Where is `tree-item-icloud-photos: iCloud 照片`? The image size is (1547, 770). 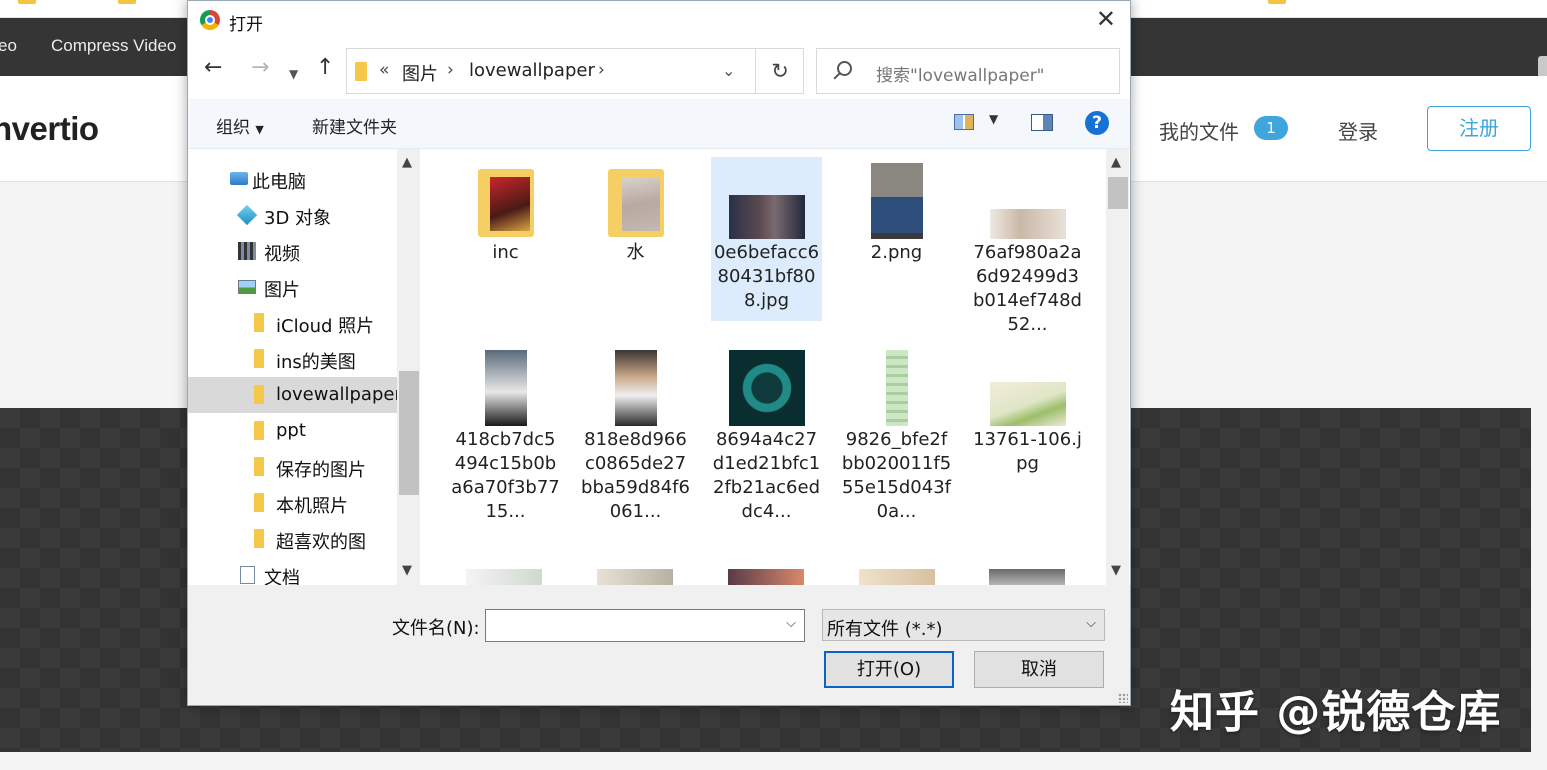
tree-item-icloud-photos: iCloud 照片 is located at coordinates (293, 323).